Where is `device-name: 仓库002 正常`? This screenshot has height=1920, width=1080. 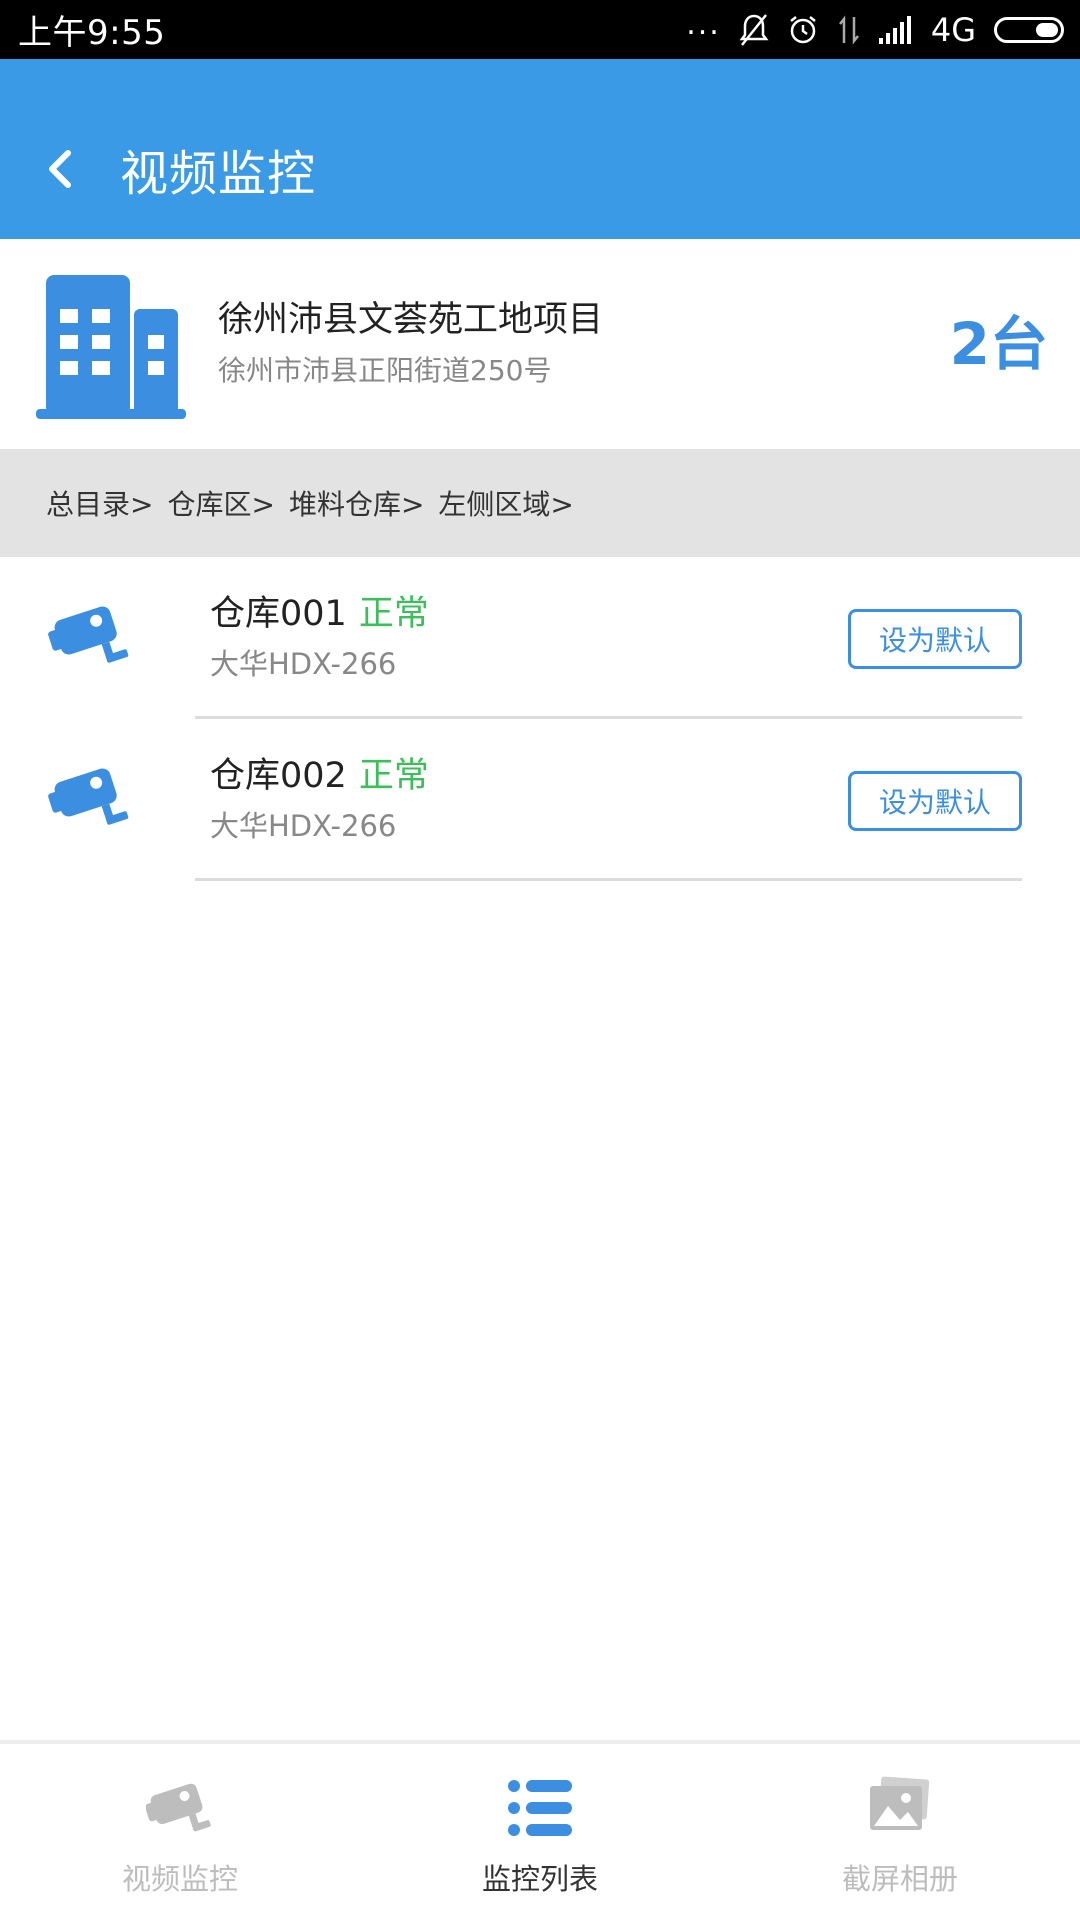
device-name: 仓库002 正常 is located at coordinates (319, 772).